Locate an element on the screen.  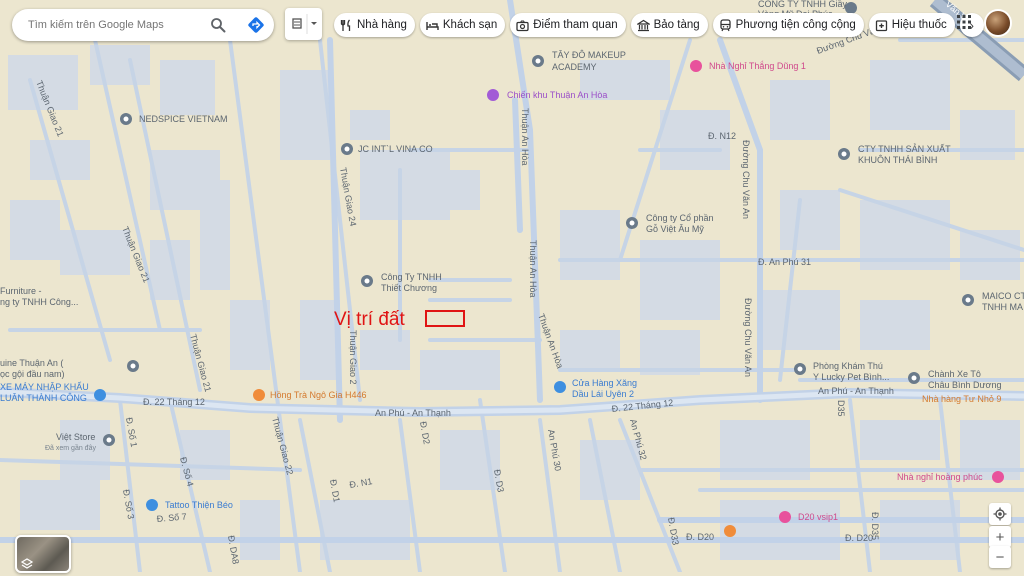
poi-tay-do-makeup-2: ACADEMY is located at coordinates (574, 67).